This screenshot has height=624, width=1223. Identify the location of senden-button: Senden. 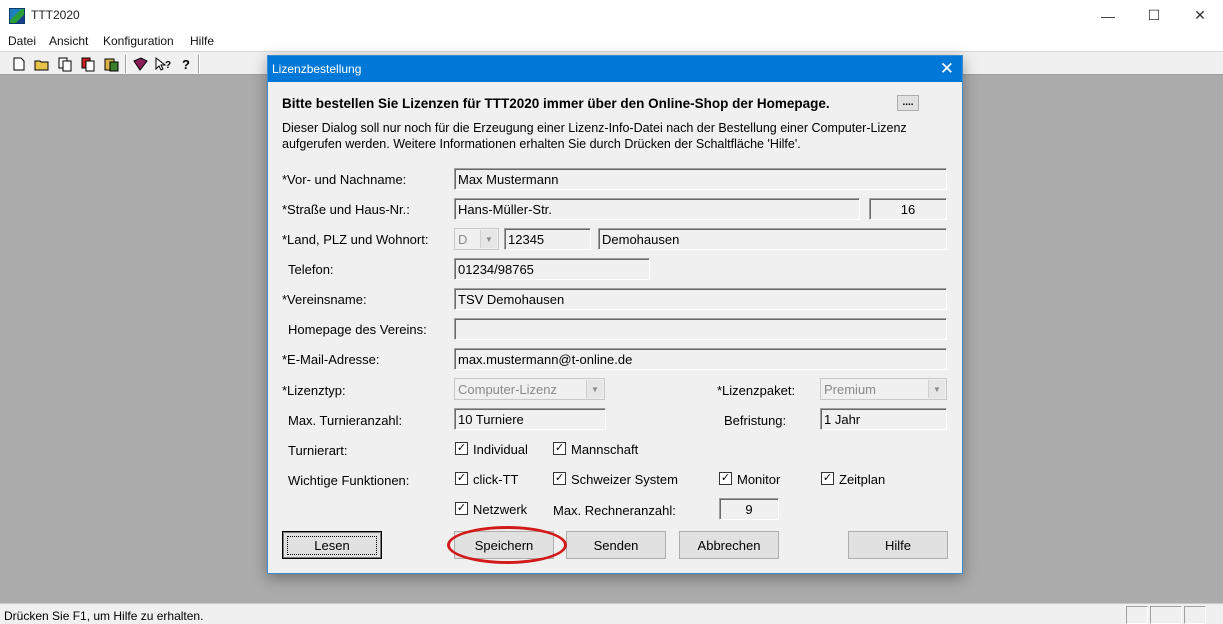
(616, 545).